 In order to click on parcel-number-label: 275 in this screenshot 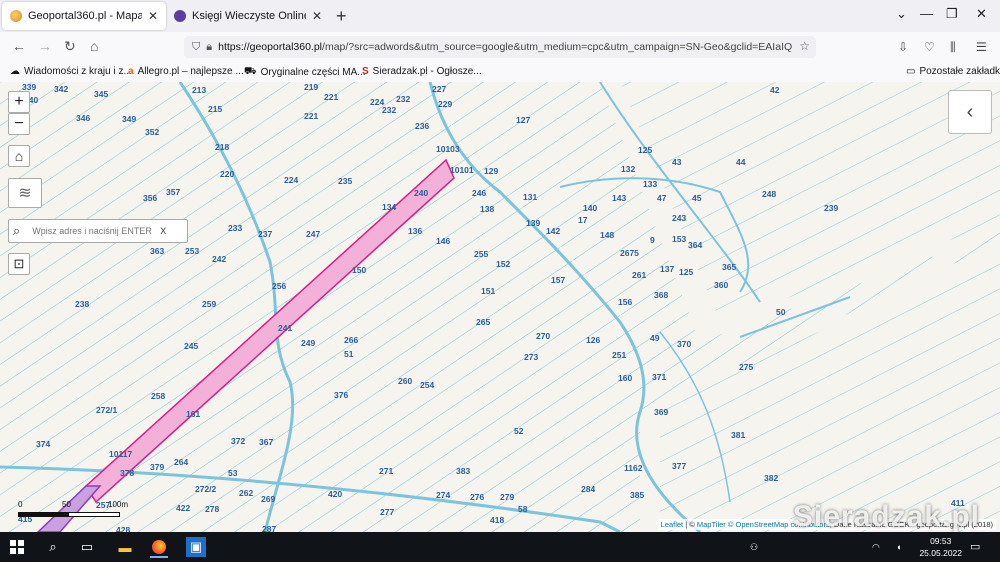, I will do `click(746, 367)`.